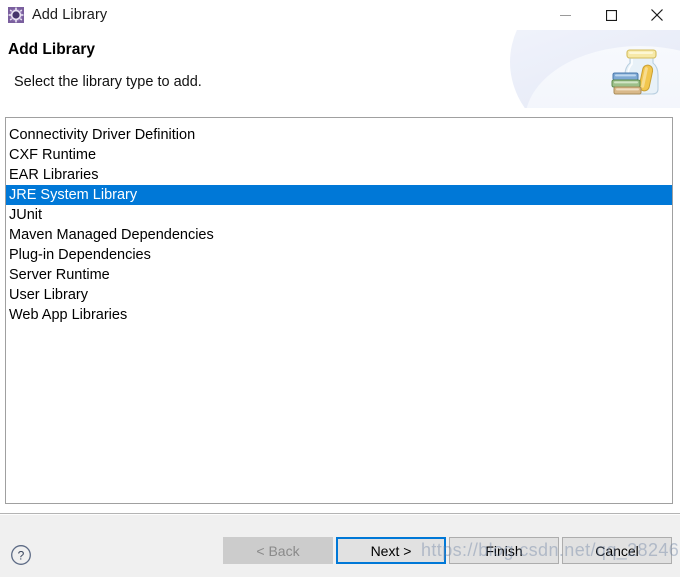 This screenshot has width=680, height=577. What do you see at coordinates (617, 550) in the screenshot?
I see `cancel-button: Cancel` at bounding box center [617, 550].